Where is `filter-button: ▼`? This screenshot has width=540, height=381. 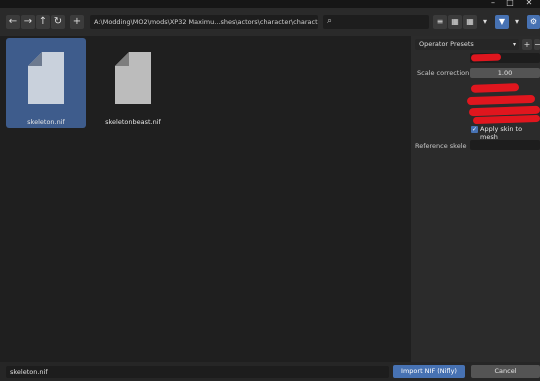
filter-button: ▼ is located at coordinates (502, 22).